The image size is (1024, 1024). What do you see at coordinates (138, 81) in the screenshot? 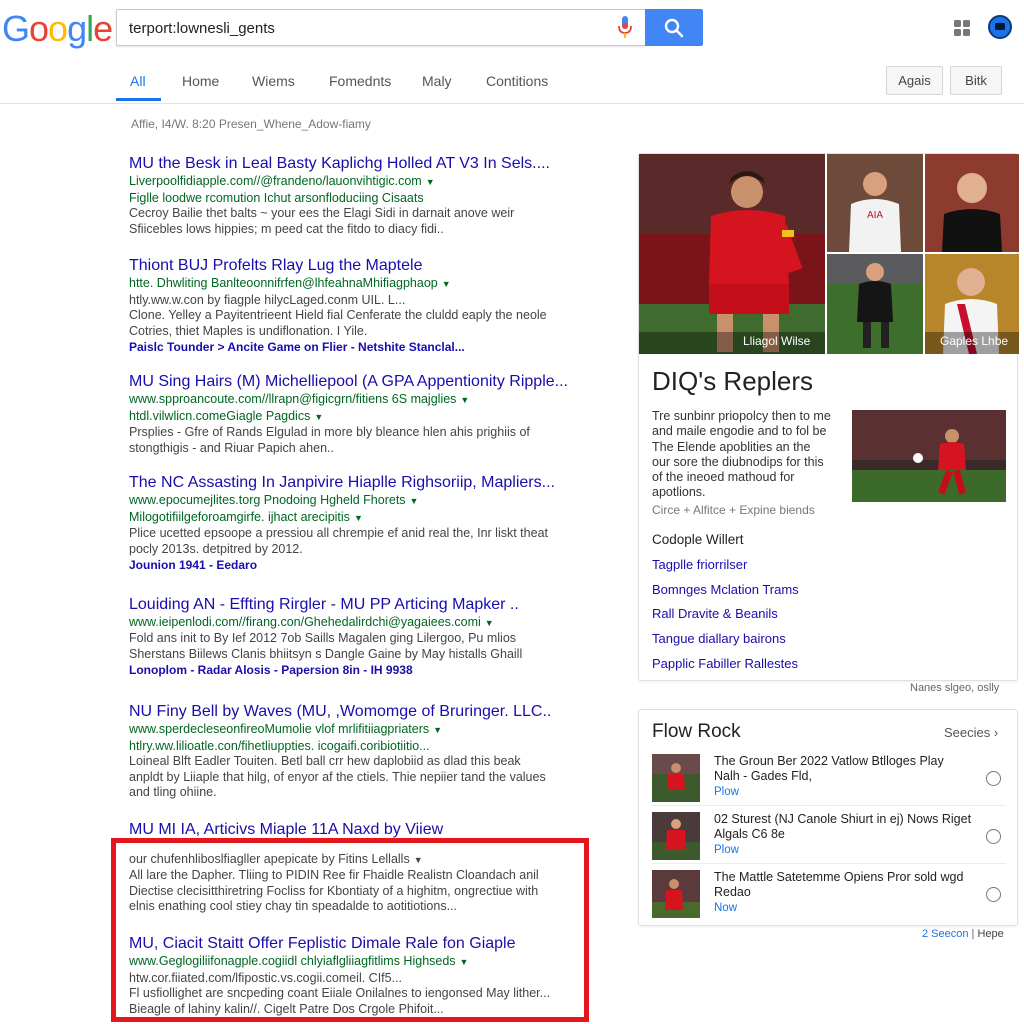
I see `tab-all: All` at bounding box center [138, 81].